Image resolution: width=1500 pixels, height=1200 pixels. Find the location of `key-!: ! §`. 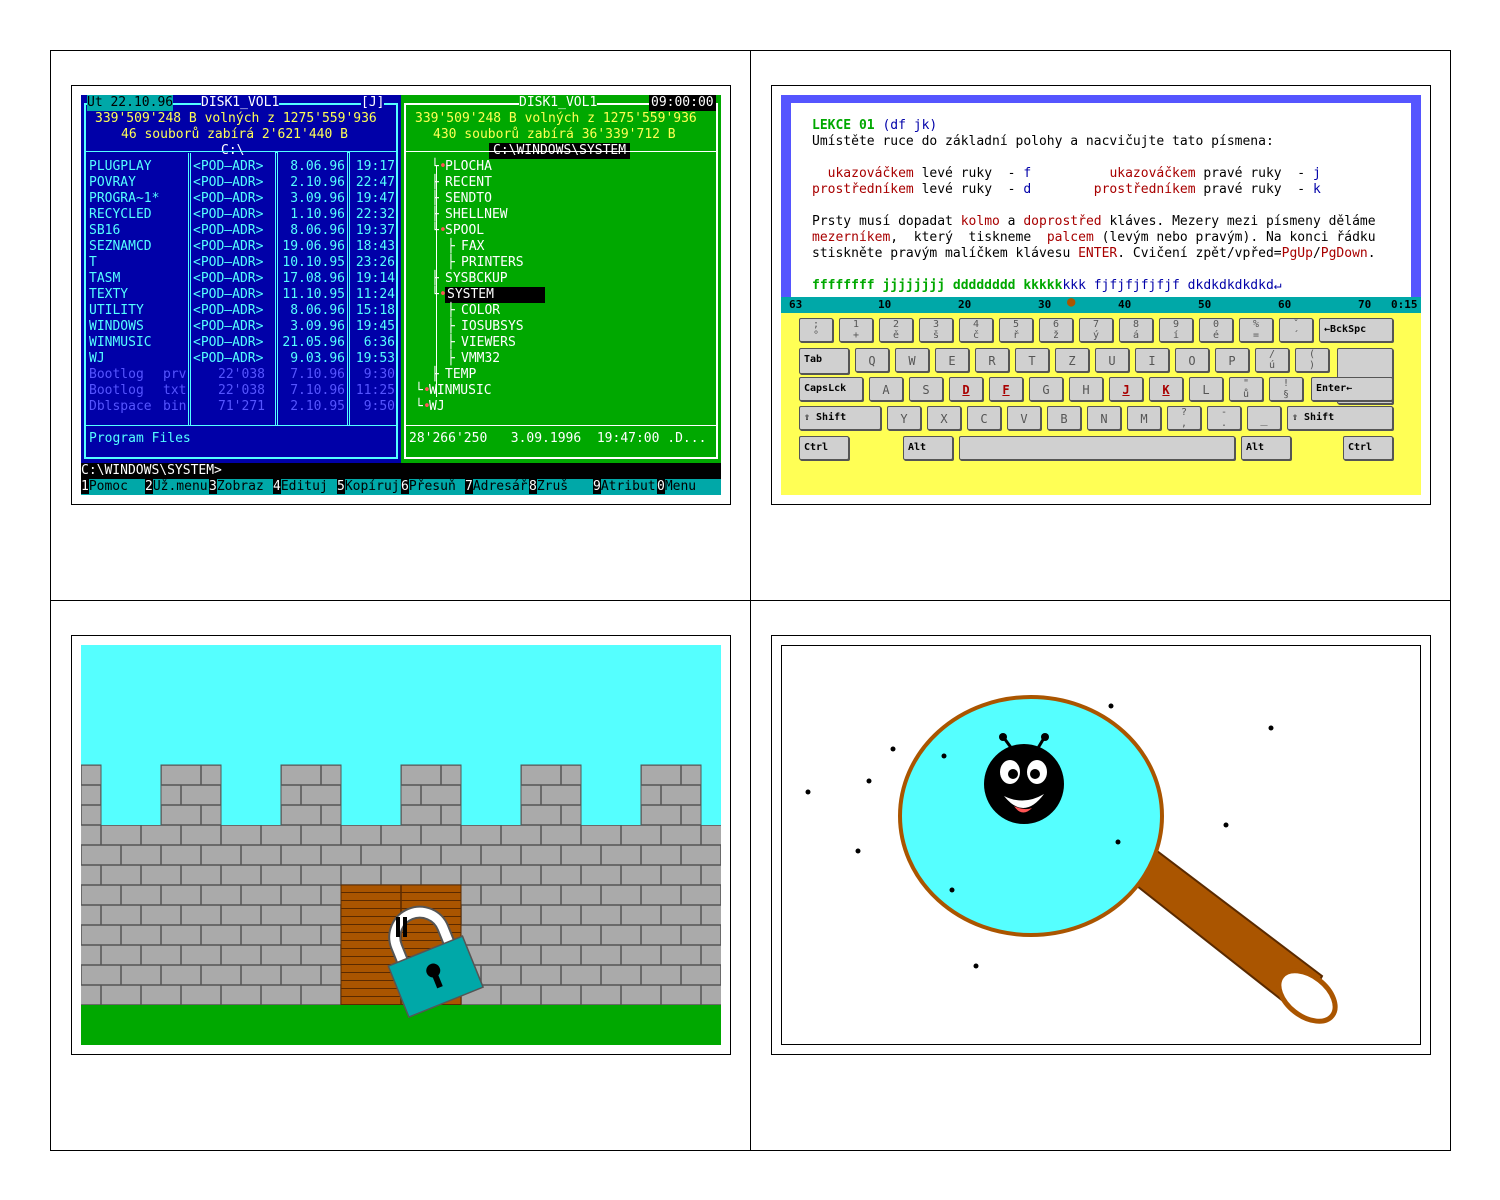

key-!: ! § is located at coordinates (1286, 389).